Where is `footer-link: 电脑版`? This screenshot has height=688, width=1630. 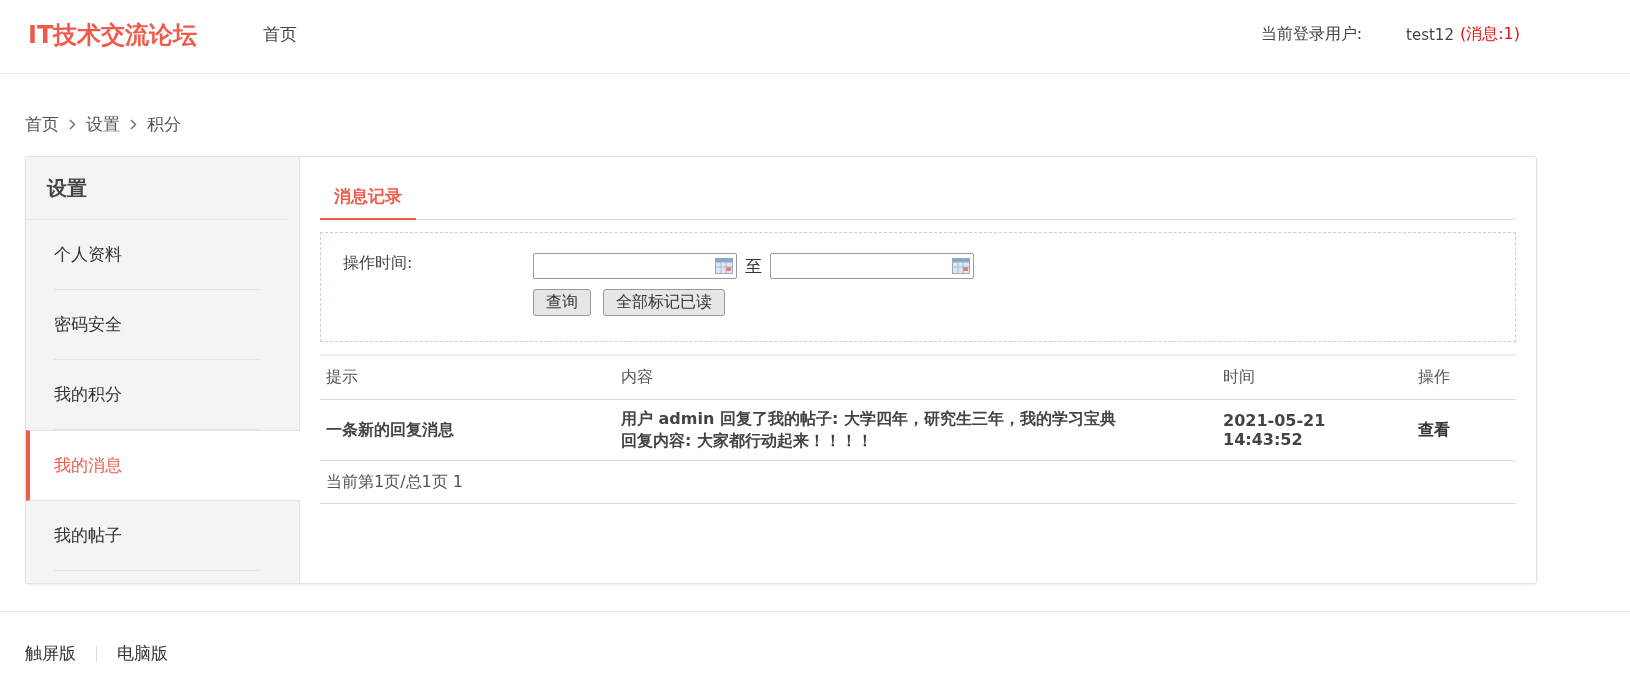 footer-link: 电脑版 is located at coordinates (142, 653).